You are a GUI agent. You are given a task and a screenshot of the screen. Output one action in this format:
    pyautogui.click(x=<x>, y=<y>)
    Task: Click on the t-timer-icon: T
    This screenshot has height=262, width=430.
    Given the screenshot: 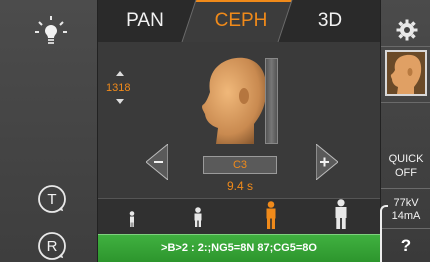 What is the action you would take?
    pyautogui.click(x=52, y=199)
    